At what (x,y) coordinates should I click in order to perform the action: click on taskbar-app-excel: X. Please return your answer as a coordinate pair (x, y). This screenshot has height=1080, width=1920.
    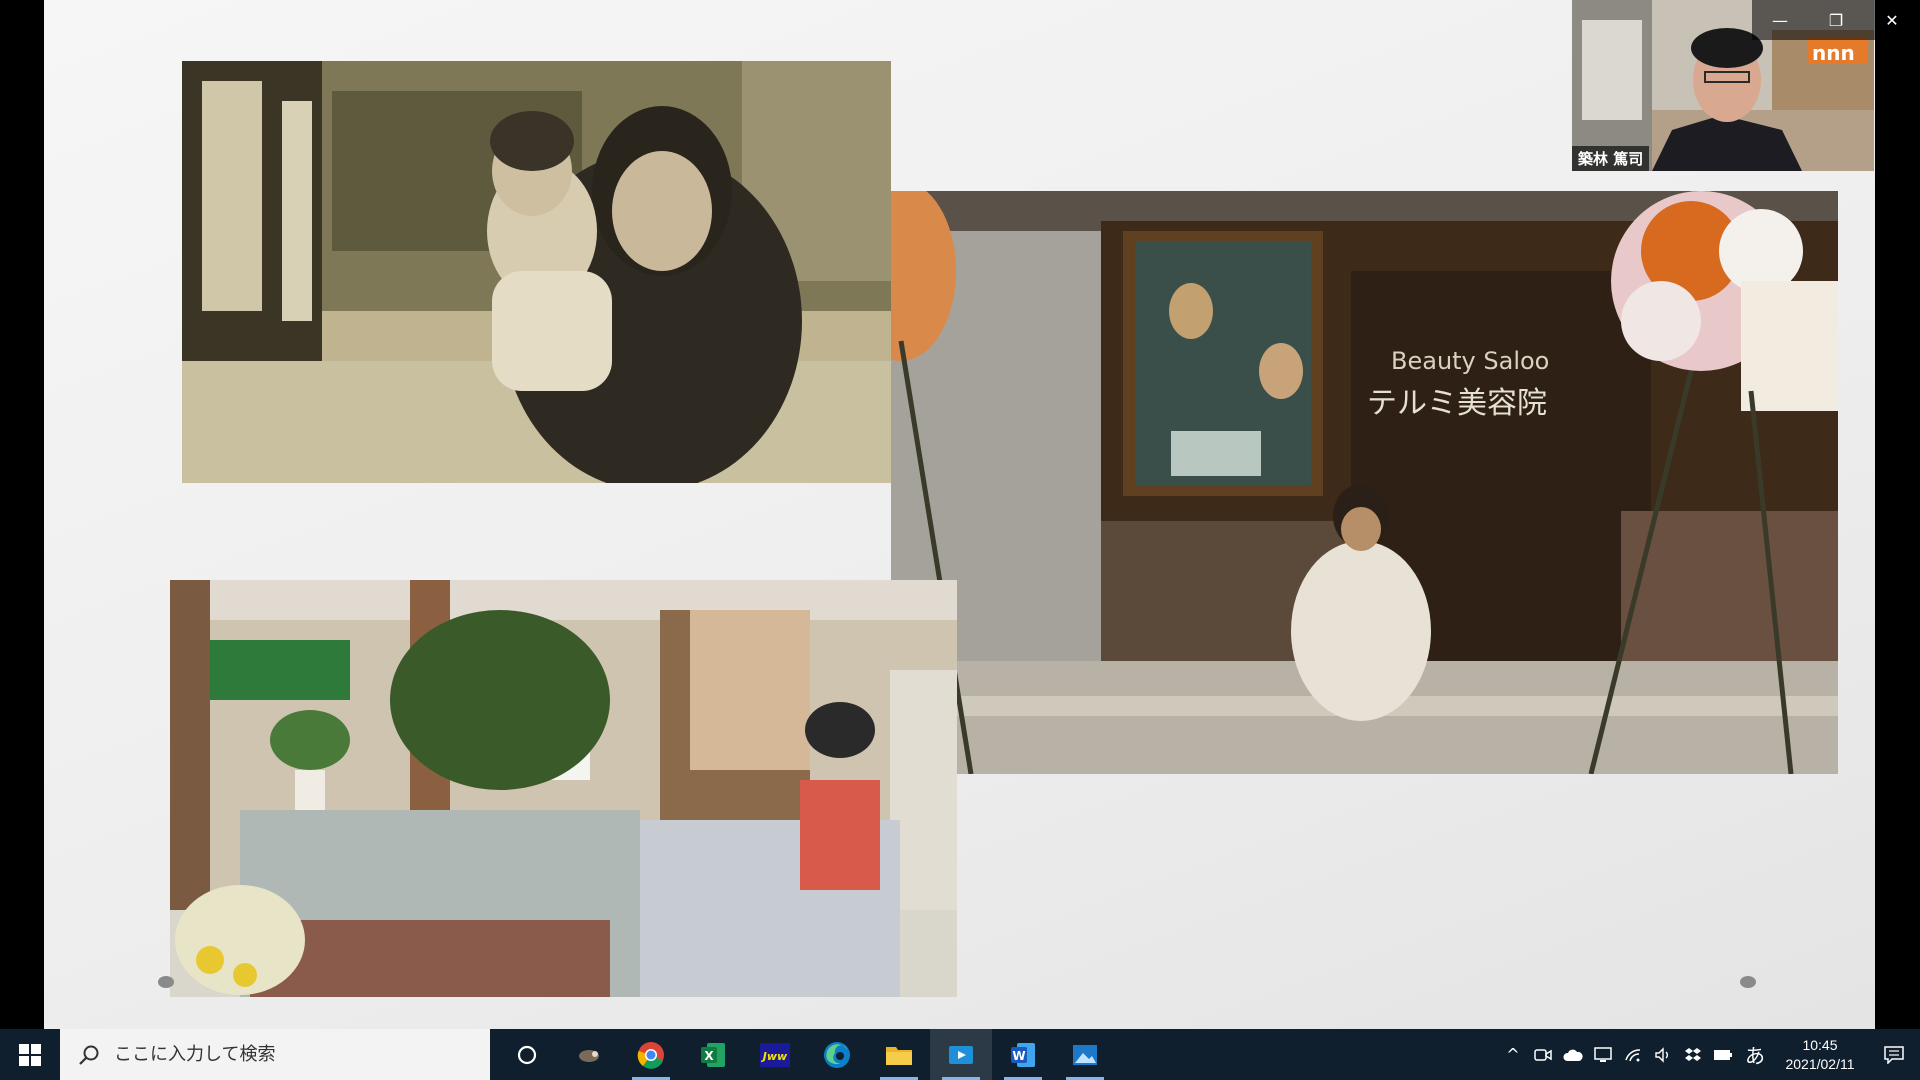
    Looking at the image, I should click on (713, 1054).